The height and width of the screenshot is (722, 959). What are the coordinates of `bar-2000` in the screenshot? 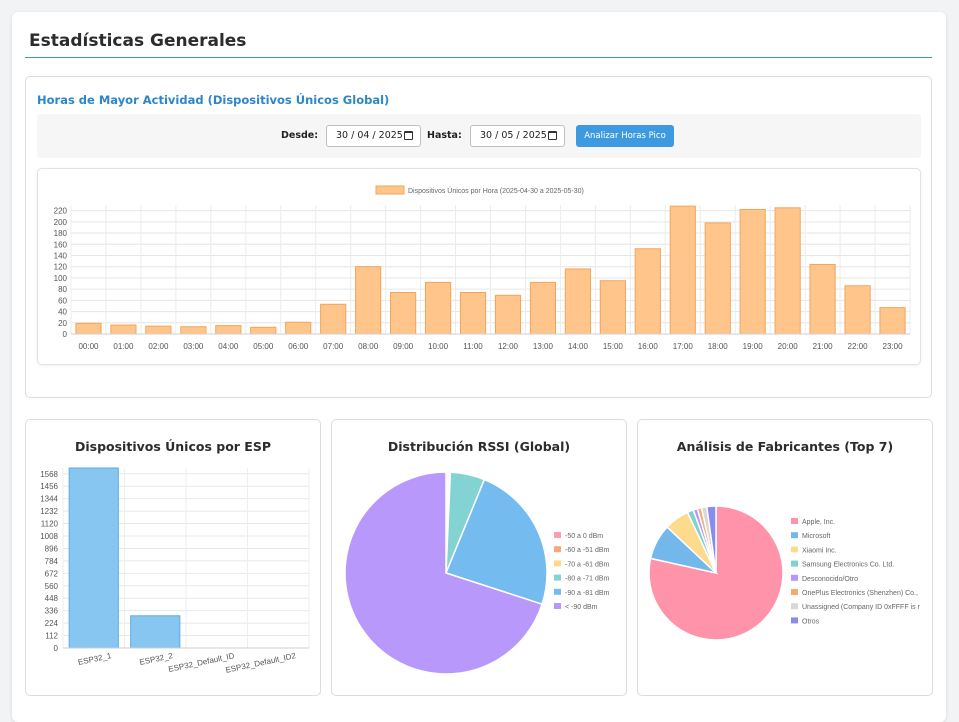 It's located at (787, 271).